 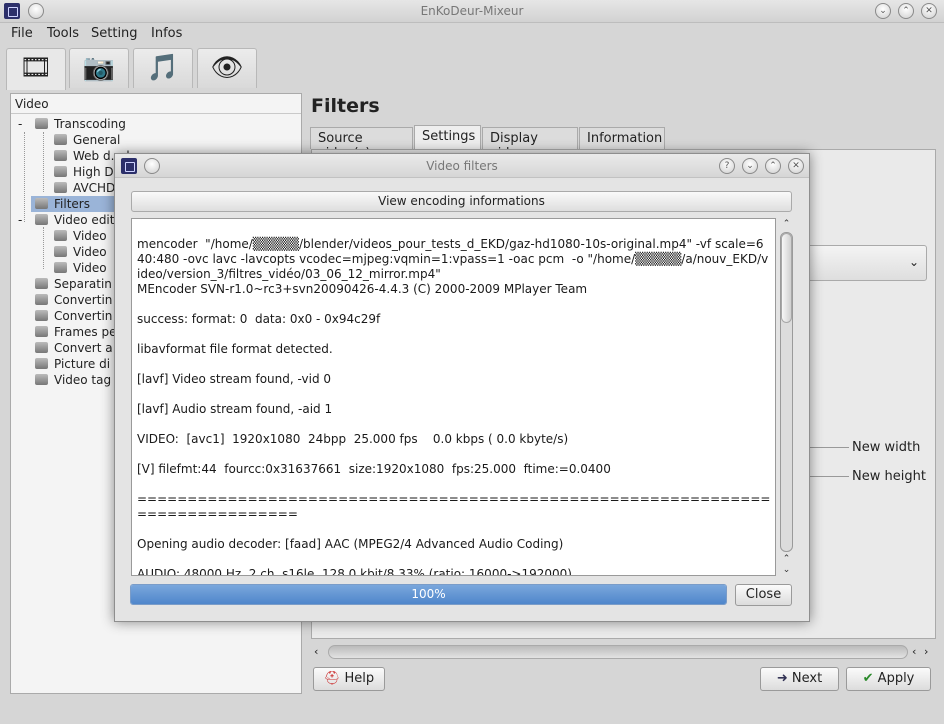 I want to click on scroll-down-icon: ⌄, so click(x=786, y=570).